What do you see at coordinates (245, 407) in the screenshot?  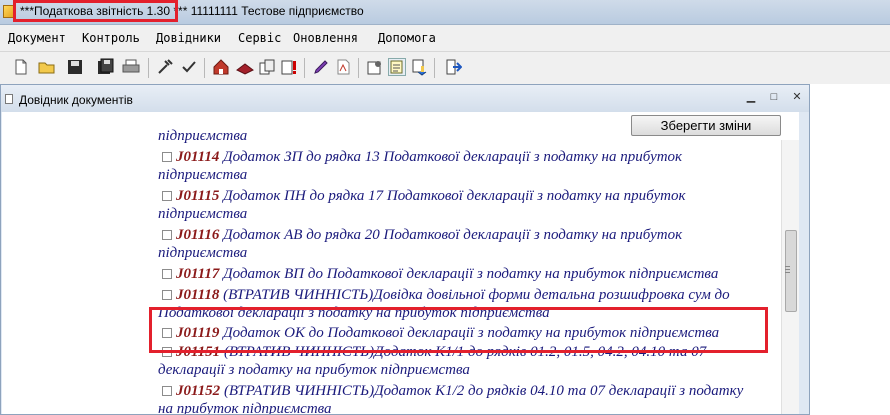 I see `list-item: на прибуток підприємства` at bounding box center [245, 407].